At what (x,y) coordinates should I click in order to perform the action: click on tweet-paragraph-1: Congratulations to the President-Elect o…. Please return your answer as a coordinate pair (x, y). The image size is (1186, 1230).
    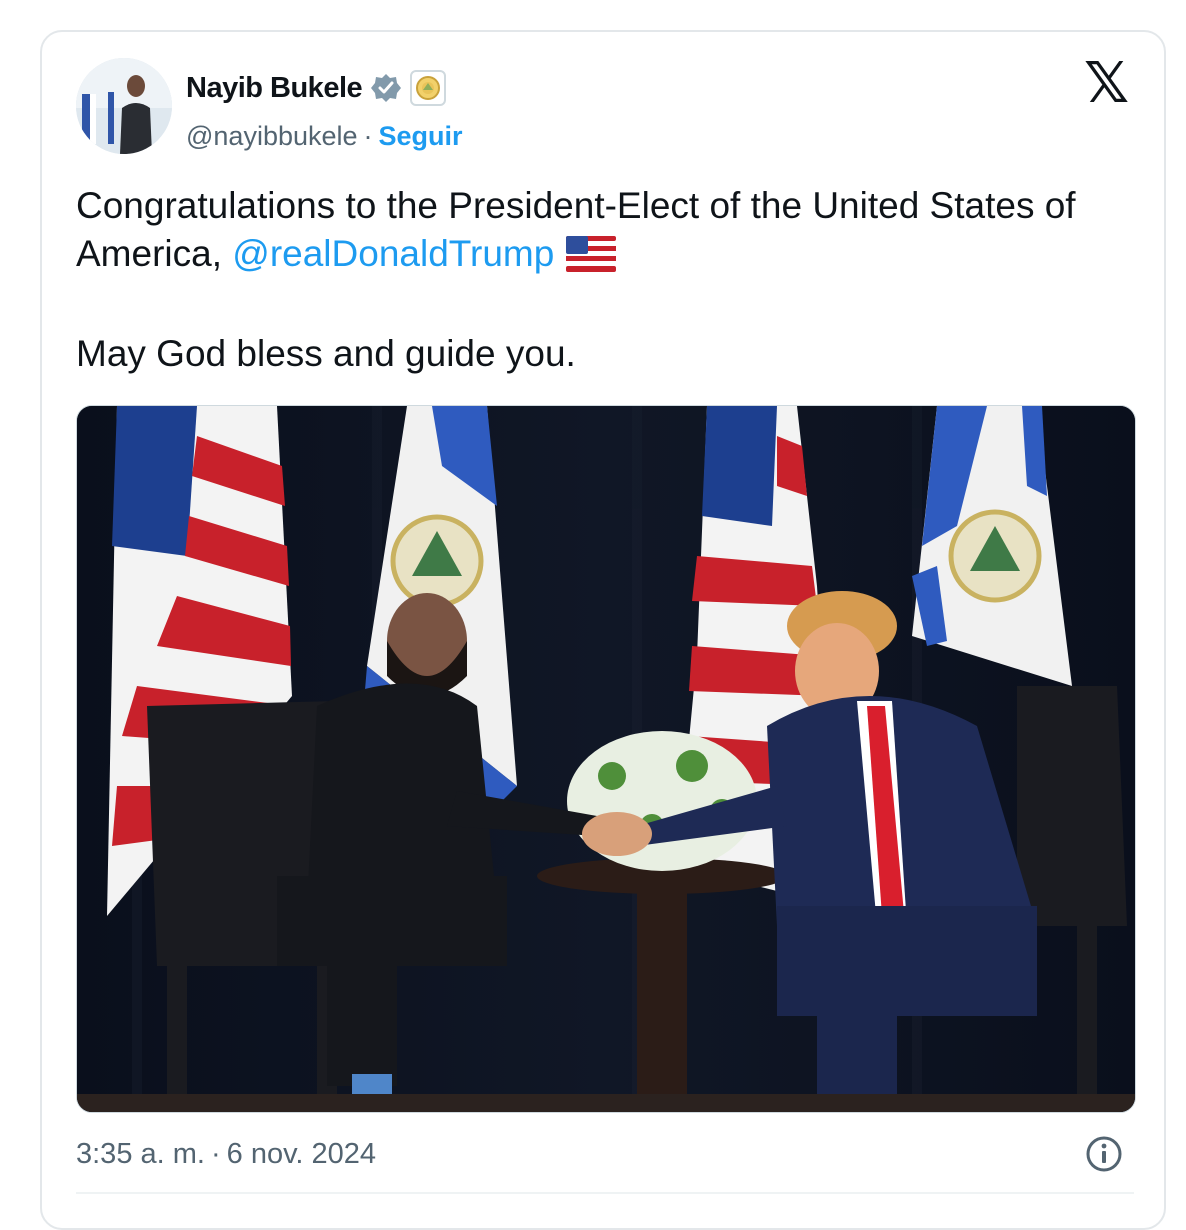
    Looking at the image, I should click on (611, 230).